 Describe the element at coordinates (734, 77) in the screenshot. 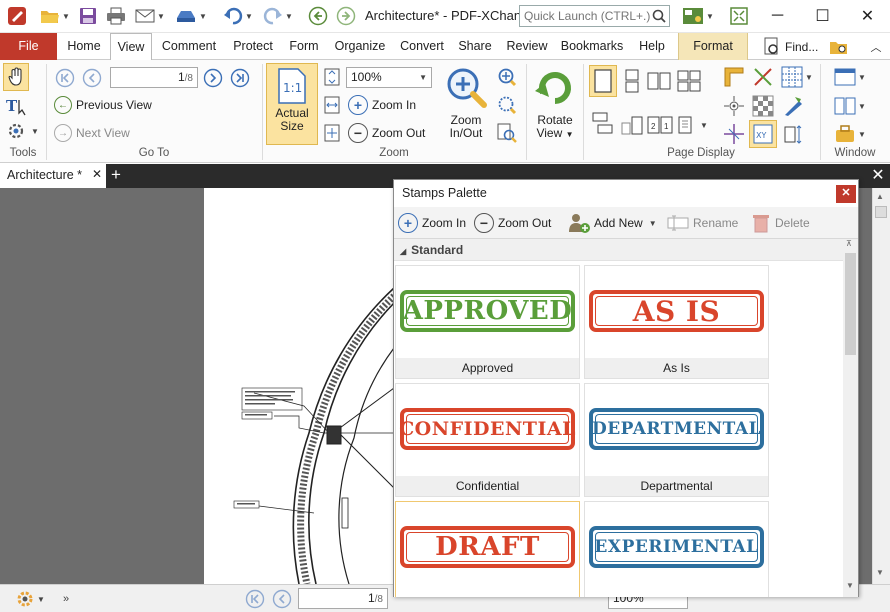

I see `rulers-icon` at that location.